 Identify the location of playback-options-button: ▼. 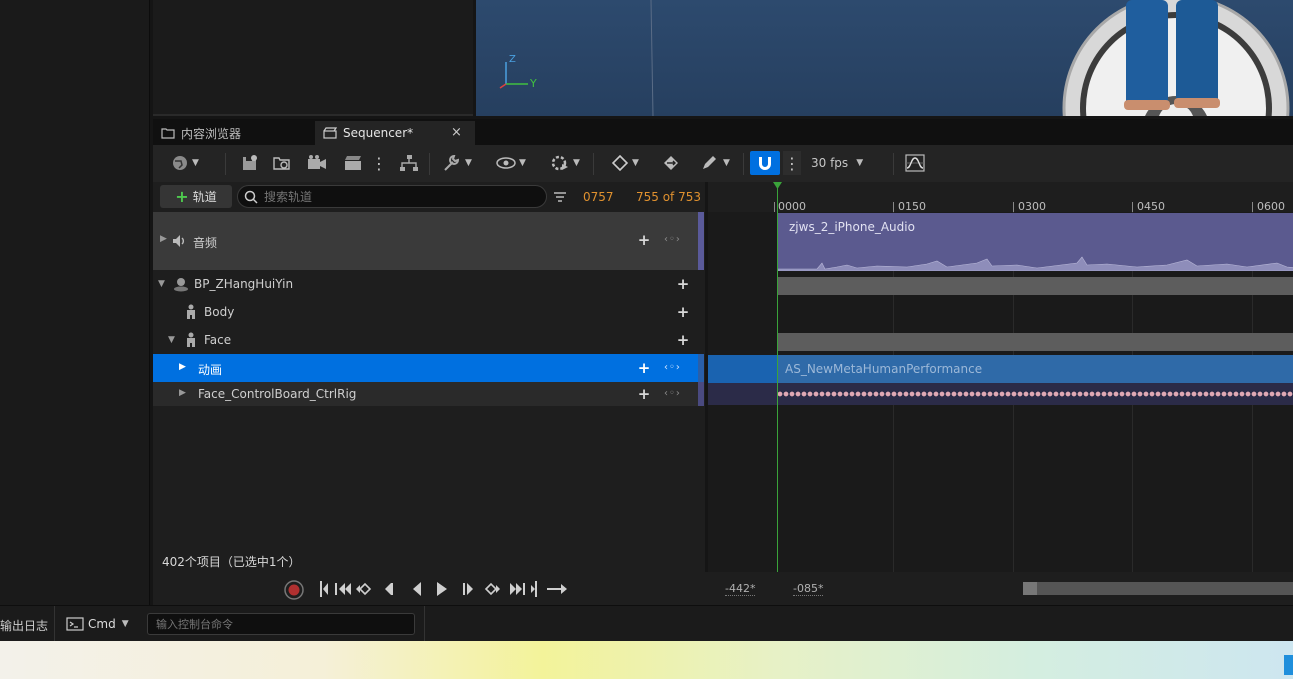
(565, 163).